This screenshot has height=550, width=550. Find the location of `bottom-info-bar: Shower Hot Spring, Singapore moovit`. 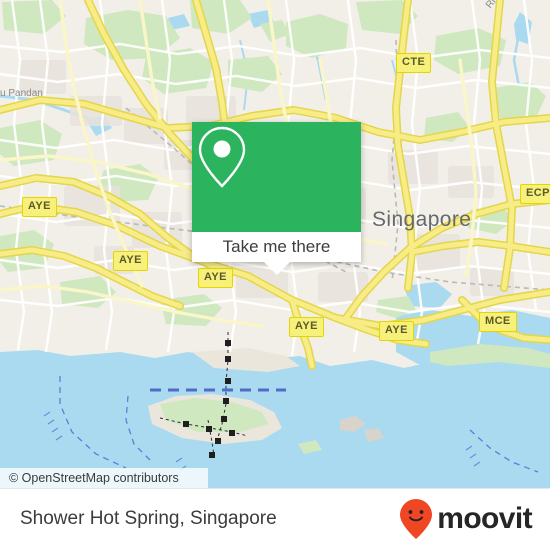

bottom-info-bar: Shower Hot Spring, Singapore moovit is located at coordinates (275, 519).